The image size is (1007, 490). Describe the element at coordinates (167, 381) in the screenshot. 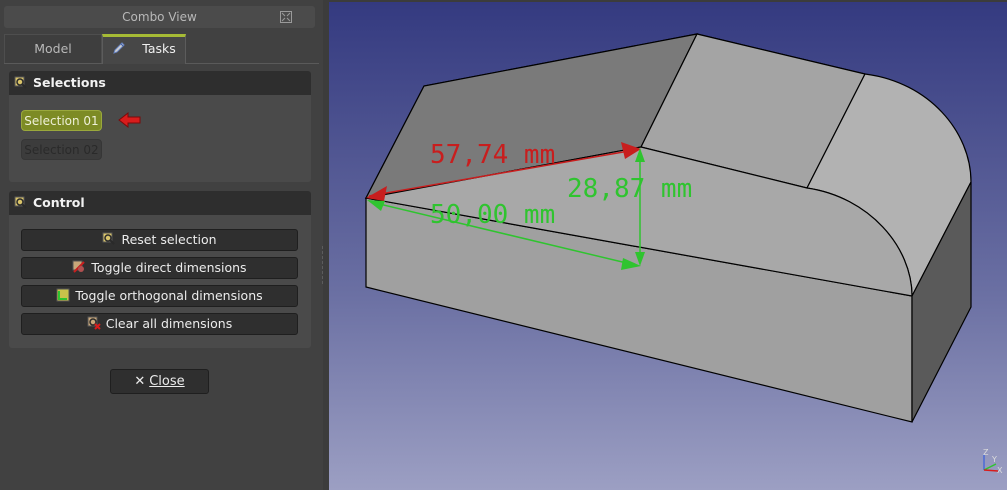

I see `close-label: Close` at that location.